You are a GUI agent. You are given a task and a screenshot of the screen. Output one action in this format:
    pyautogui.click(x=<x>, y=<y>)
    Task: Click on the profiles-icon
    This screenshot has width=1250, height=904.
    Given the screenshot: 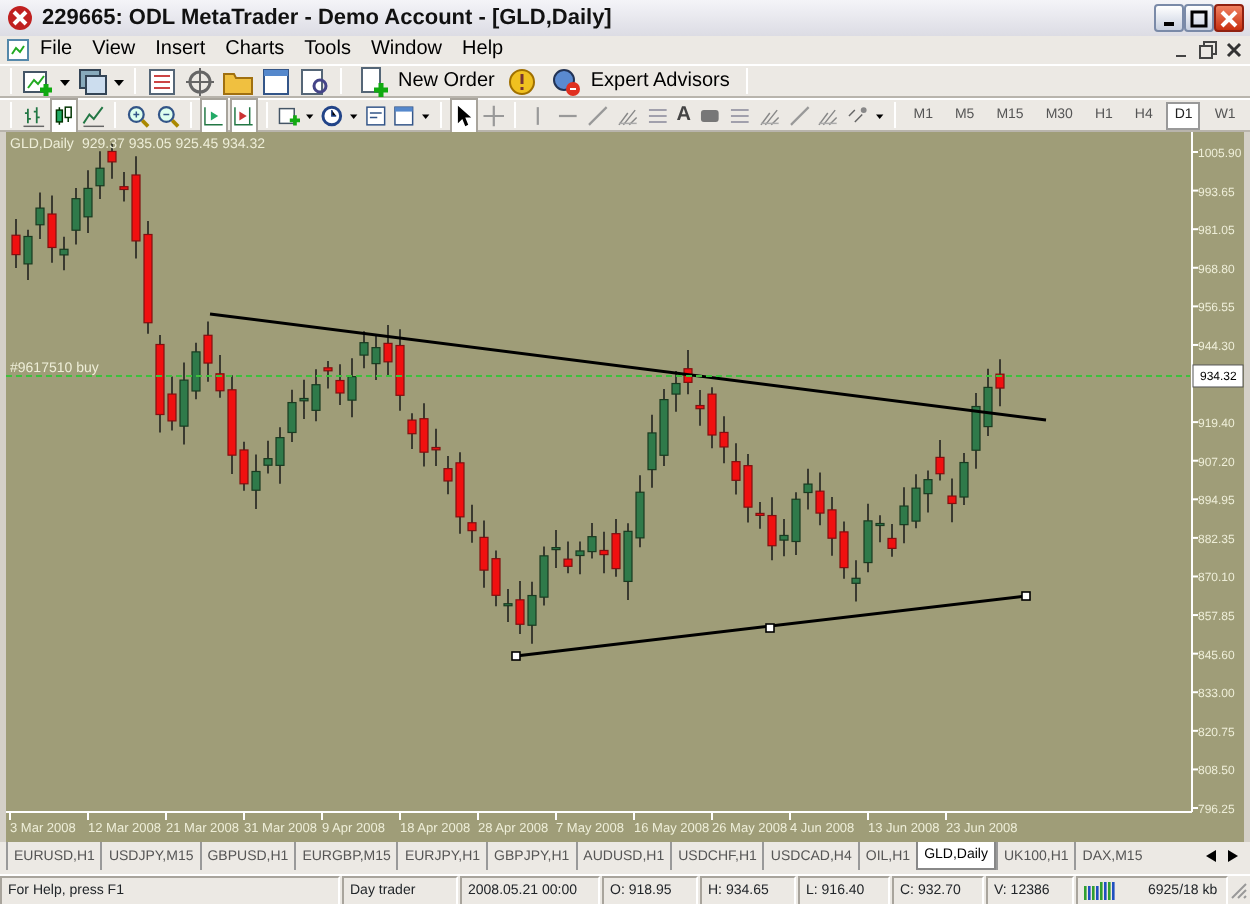 What is the action you would take?
    pyautogui.click(x=92, y=81)
    